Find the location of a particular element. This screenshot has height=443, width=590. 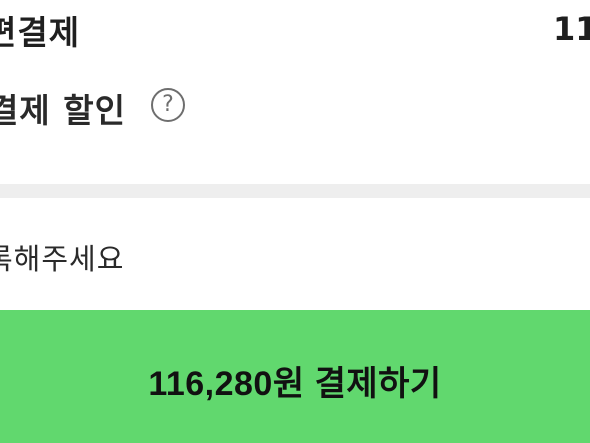

payment-discount-label: 결제 할인 is located at coordinates (63, 110).